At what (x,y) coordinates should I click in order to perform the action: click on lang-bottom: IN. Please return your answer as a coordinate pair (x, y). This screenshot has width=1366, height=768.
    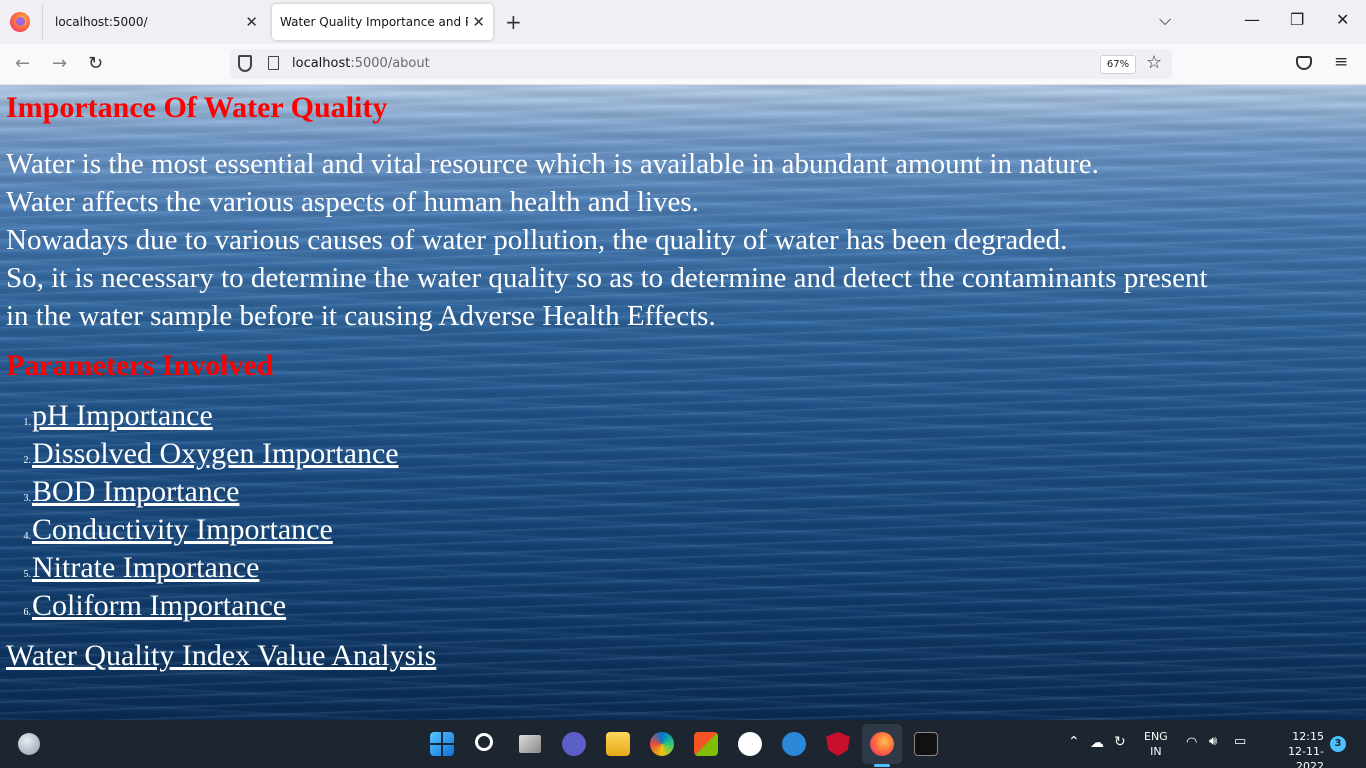
    Looking at the image, I should click on (1156, 751).